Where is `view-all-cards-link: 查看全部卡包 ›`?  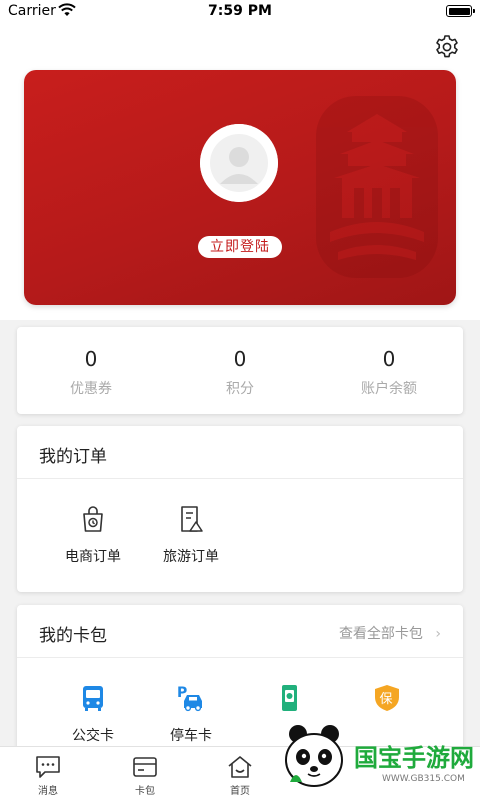
view-all-cards-link: 查看全部卡包 › is located at coordinates (390, 633).